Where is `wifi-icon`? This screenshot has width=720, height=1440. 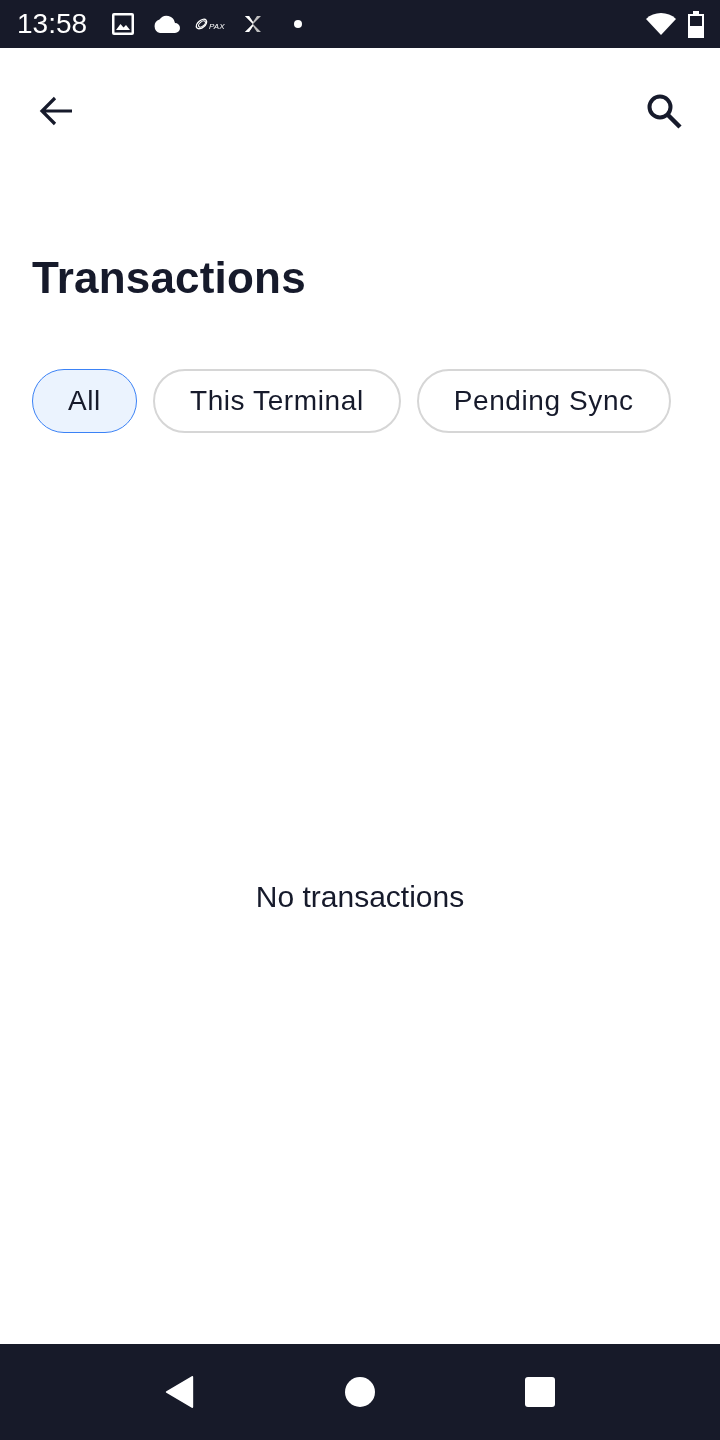 wifi-icon is located at coordinates (661, 24).